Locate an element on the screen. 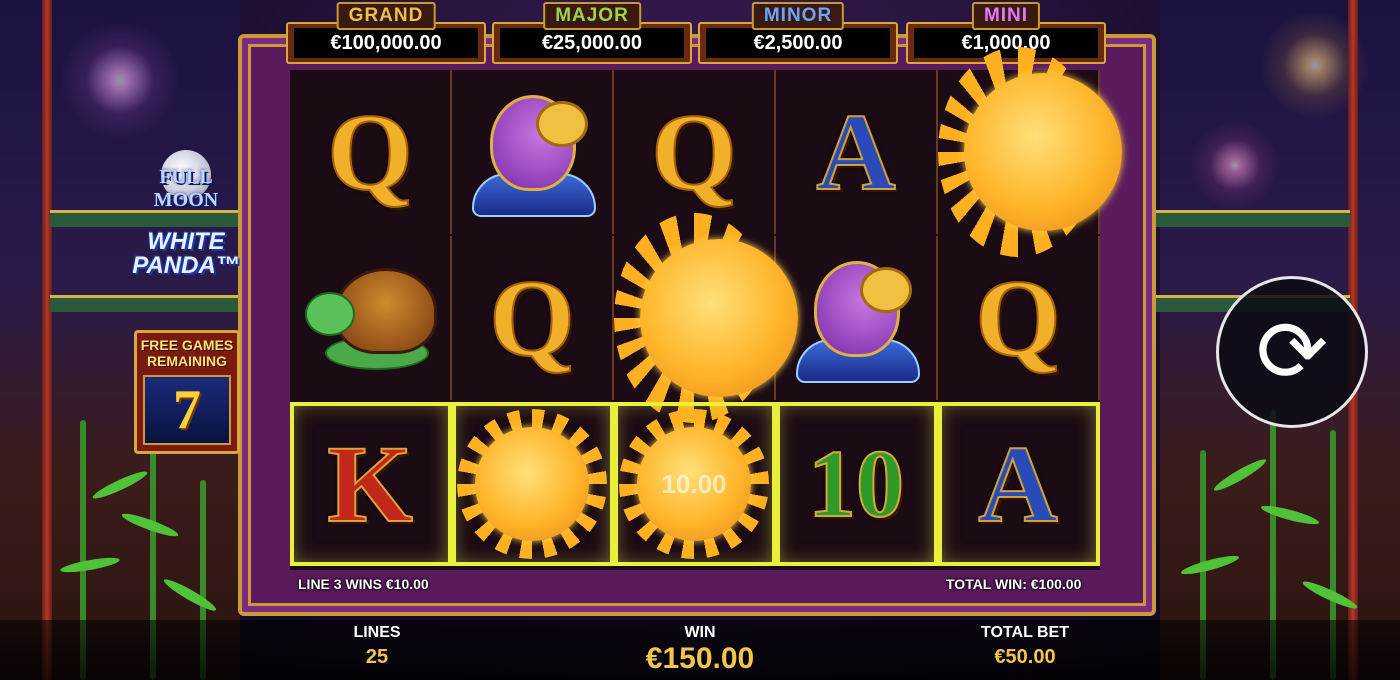  turtle-symbol is located at coordinates (371, 318).